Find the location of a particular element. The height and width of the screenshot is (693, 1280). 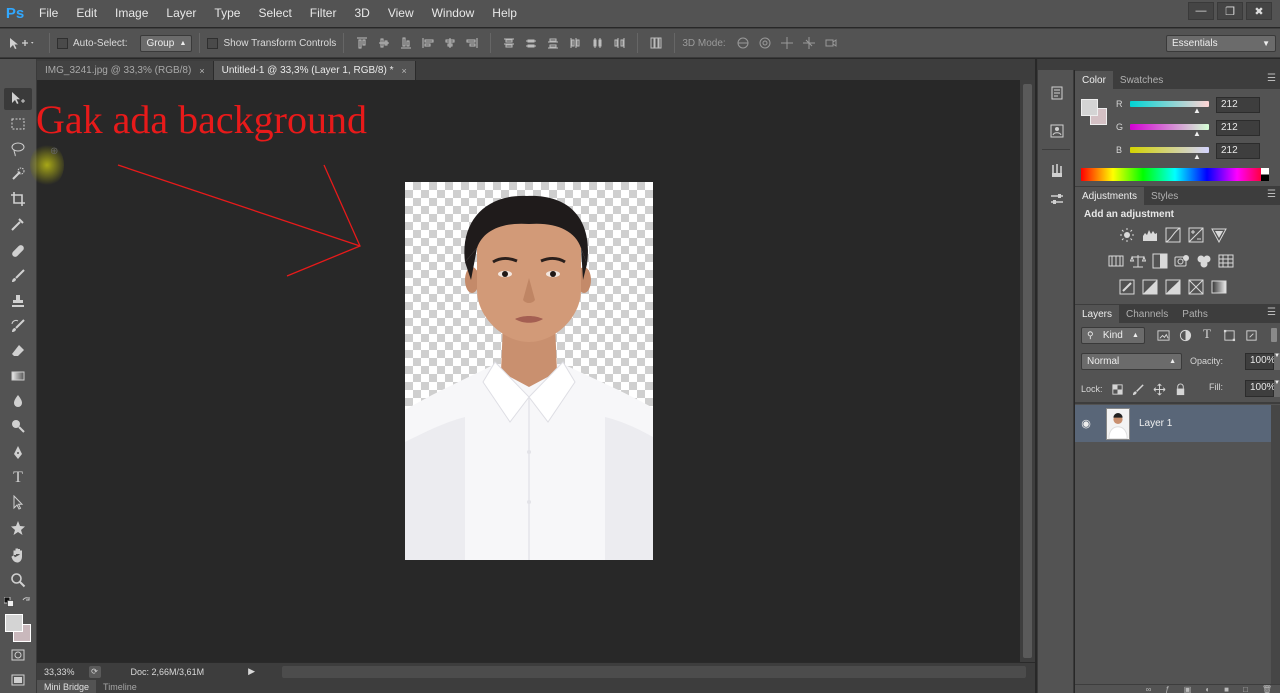

vibrance-icon is located at coordinates (1219, 235).